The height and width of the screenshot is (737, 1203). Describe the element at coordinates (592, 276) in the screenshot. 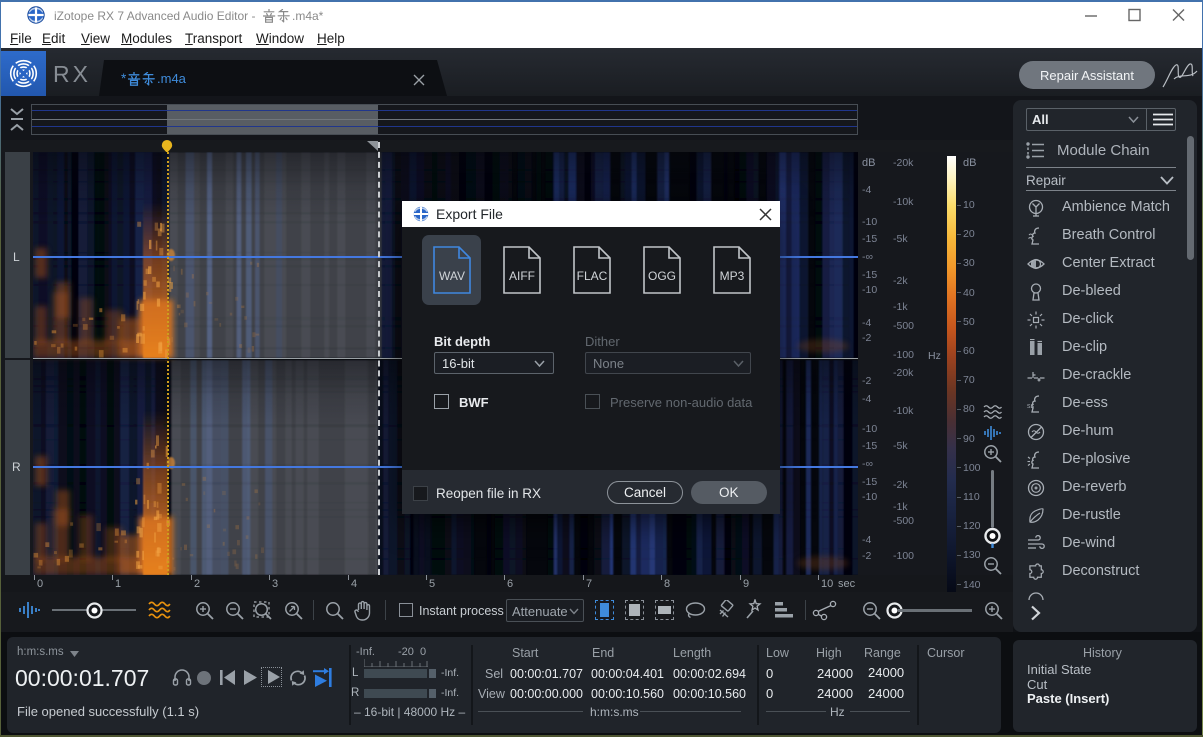

I see `svg-text: FLAC` at that location.